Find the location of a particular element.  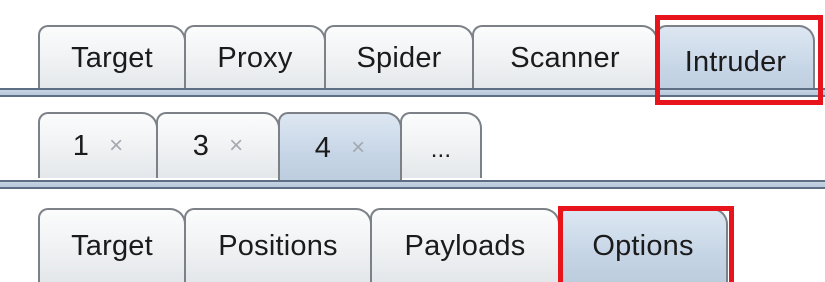

tab-intruder: Intruder is located at coordinates (735, 61).